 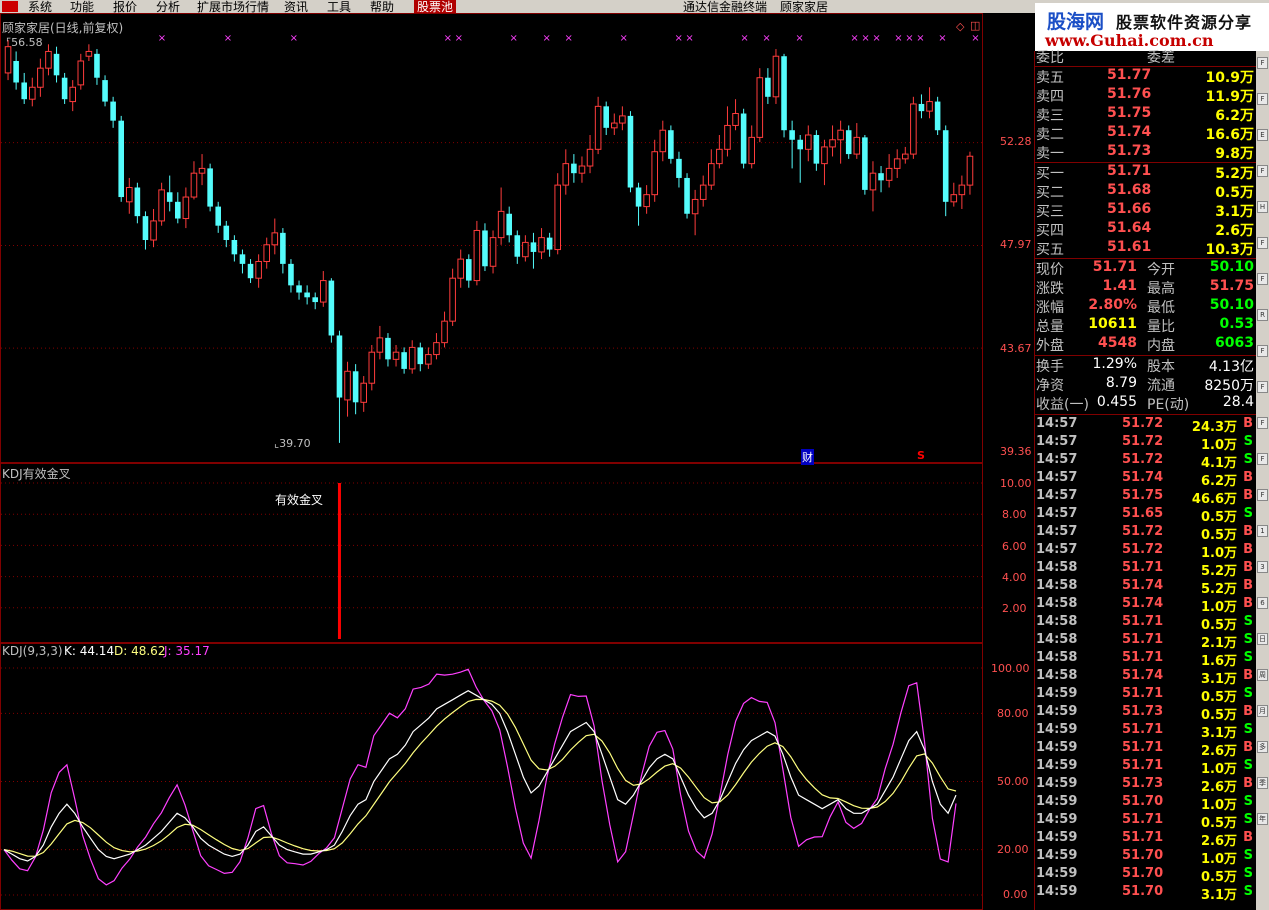 What do you see at coordinates (1057, 855) in the screenshot?
I see `tick-time: 14:59` at bounding box center [1057, 855].